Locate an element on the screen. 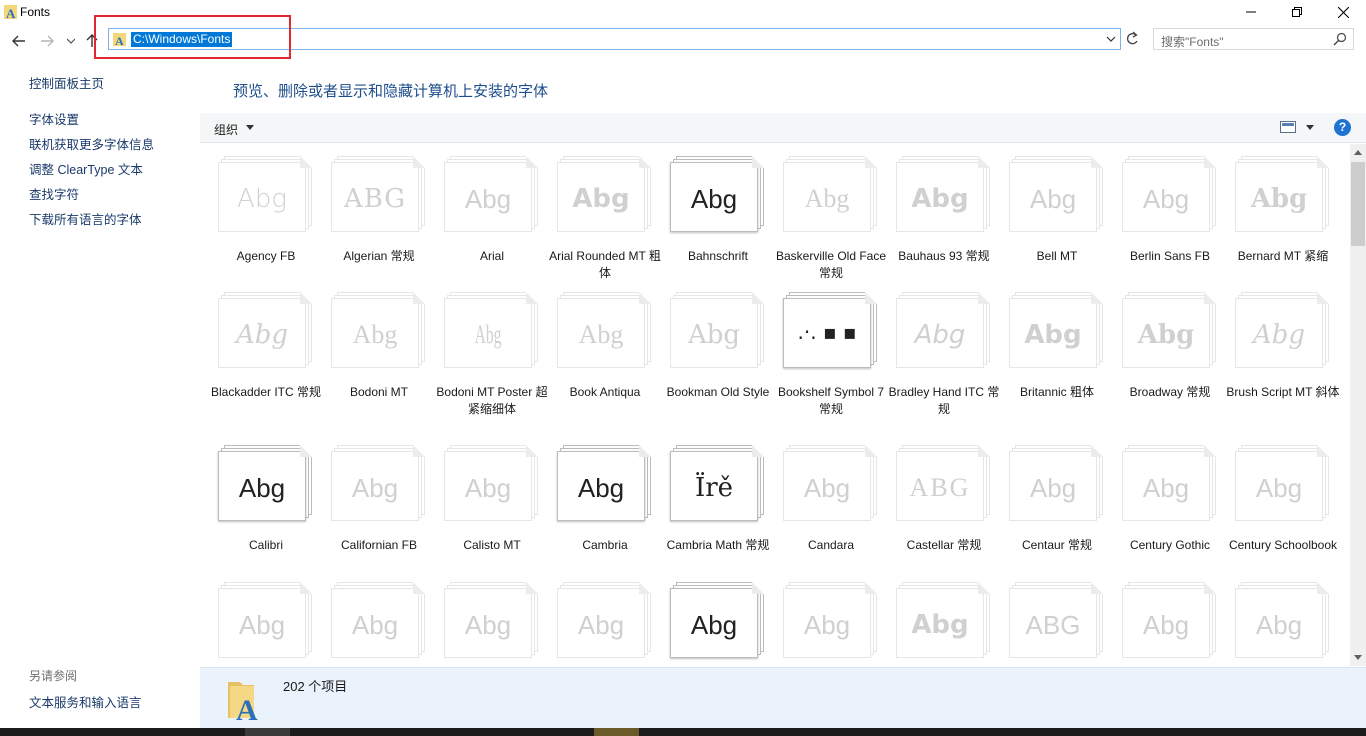  font-tile: Abg Britannic 粗体 is located at coordinates (1047, 348).